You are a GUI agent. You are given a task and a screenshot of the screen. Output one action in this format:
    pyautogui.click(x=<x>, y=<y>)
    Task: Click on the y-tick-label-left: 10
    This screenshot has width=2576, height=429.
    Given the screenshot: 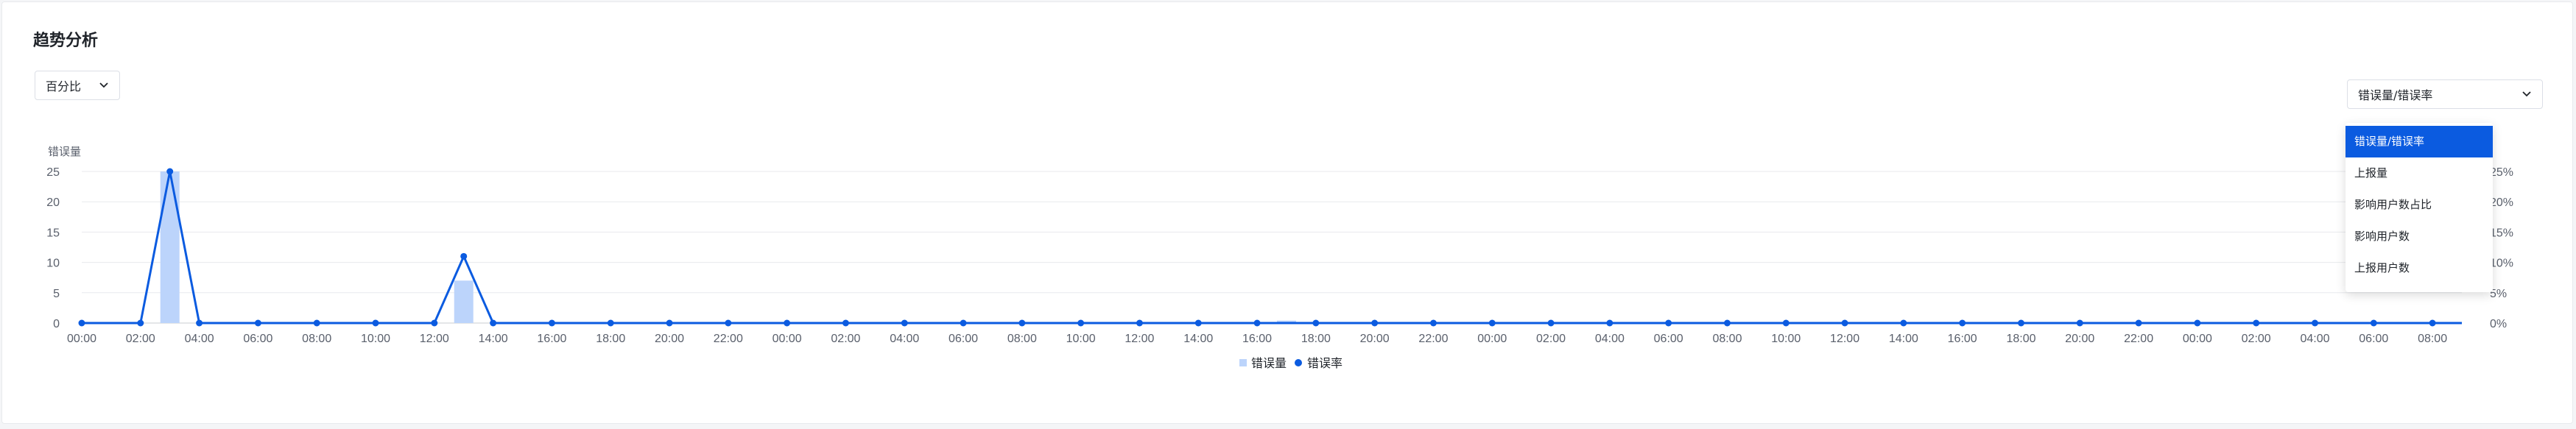 What is the action you would take?
    pyautogui.click(x=53, y=264)
    